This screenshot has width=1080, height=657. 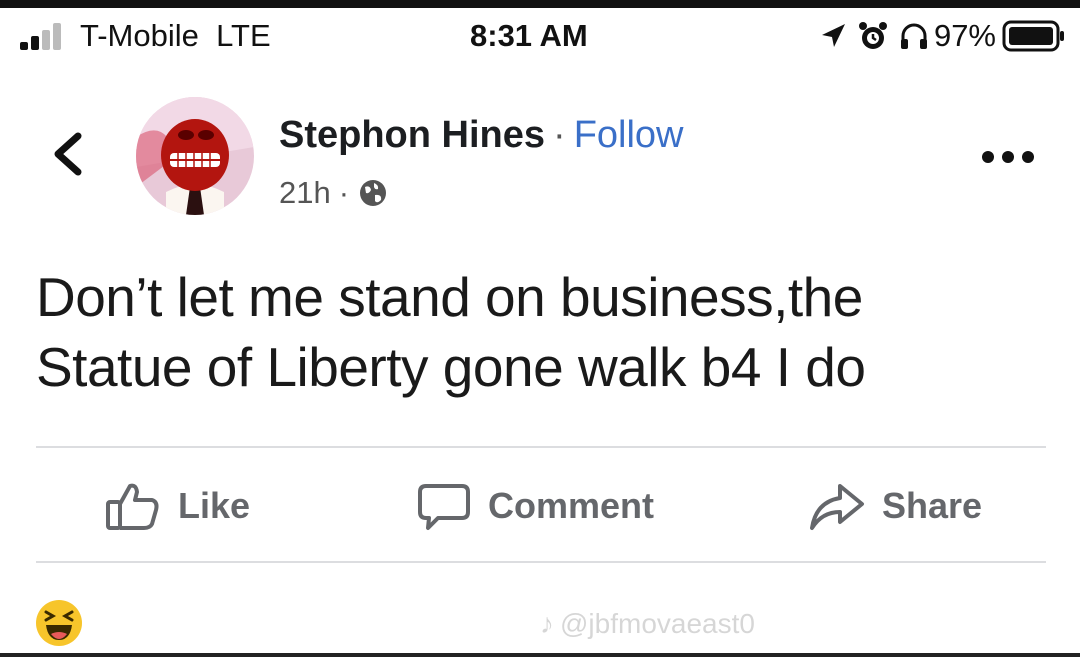 I want to click on headphones-icon, so click(x=913, y=36).